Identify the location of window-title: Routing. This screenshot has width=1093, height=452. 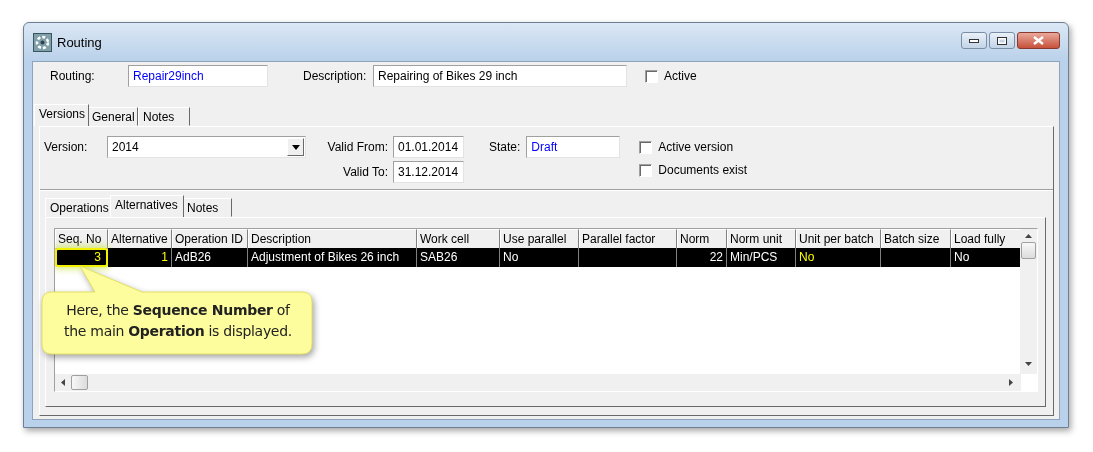
(79, 42).